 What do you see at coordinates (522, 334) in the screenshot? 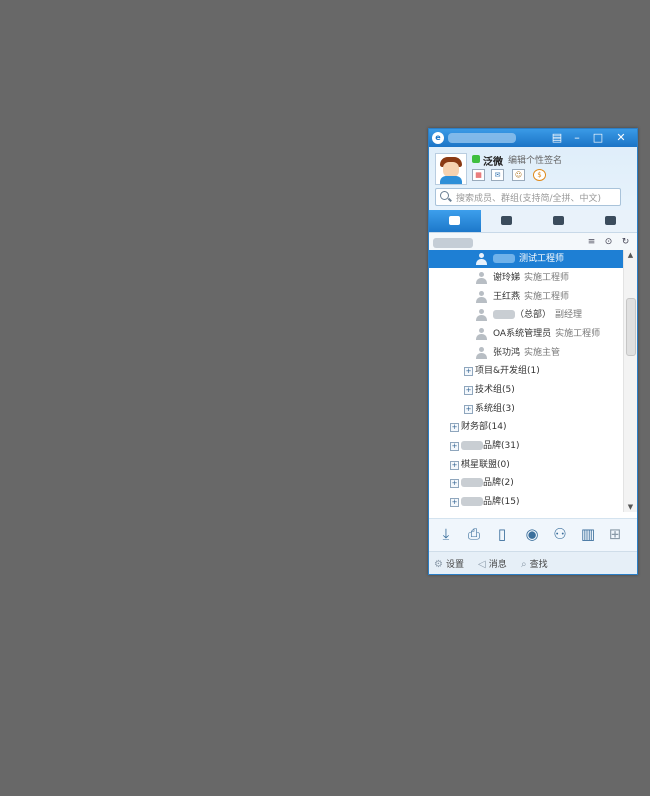
I see `contact-name: OA系统管理员` at bounding box center [522, 334].